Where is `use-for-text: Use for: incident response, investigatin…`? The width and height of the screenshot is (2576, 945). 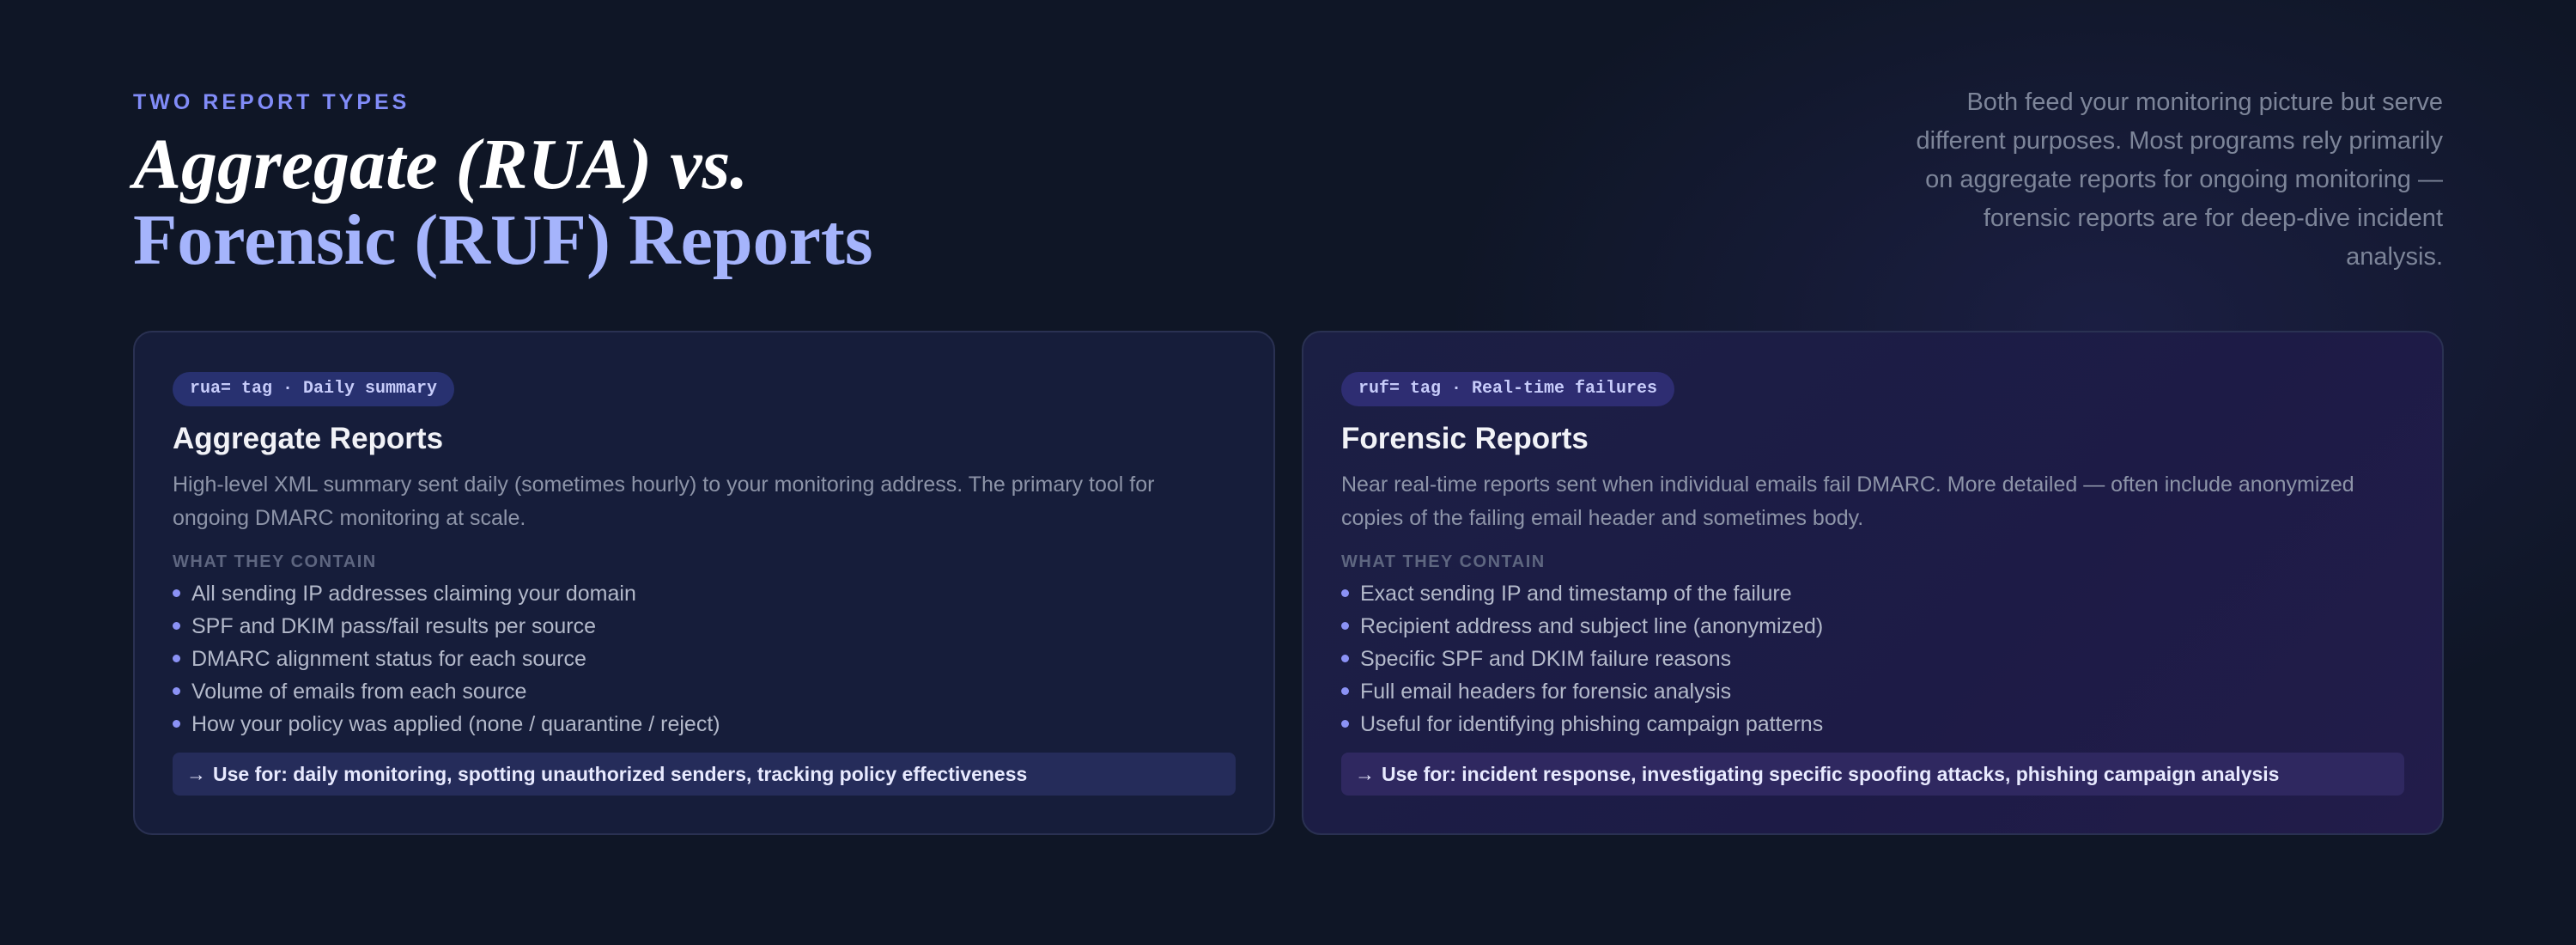
use-for-text: Use for: incident response, investigatin… is located at coordinates (1831, 774).